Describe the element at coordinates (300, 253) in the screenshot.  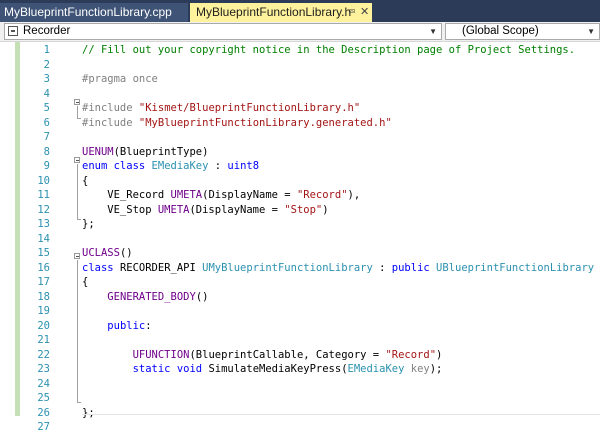
I see `code-line: 15 UCLASS()` at that location.